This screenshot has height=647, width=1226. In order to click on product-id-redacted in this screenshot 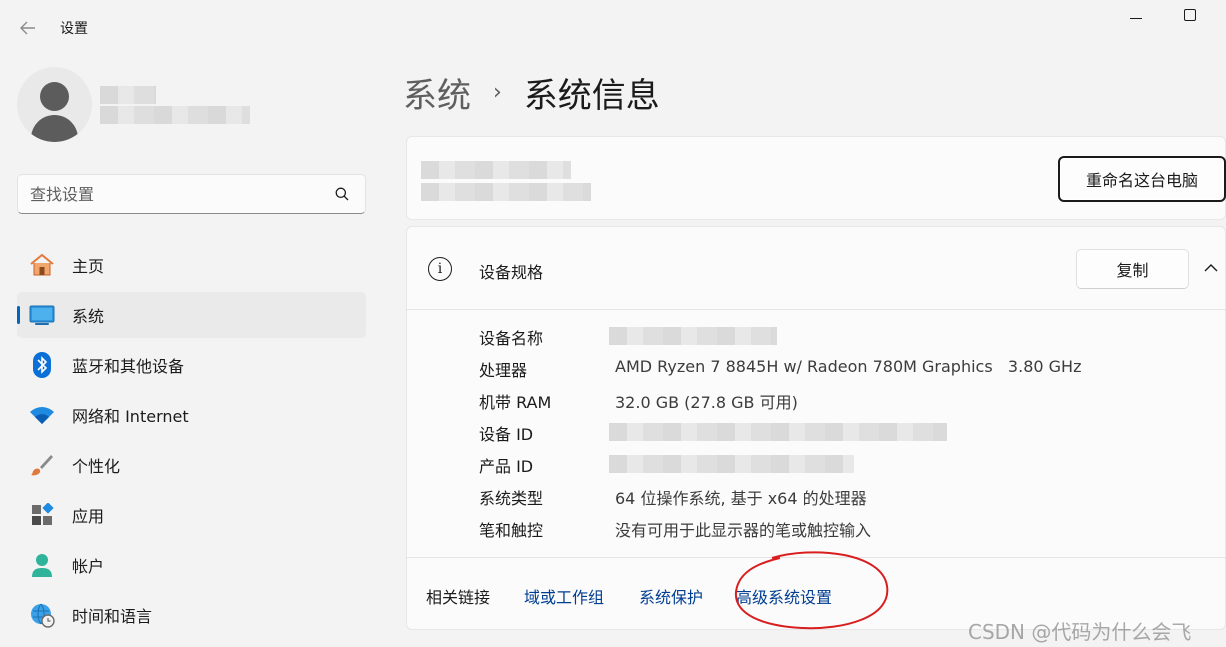, I will do `click(731, 464)`.